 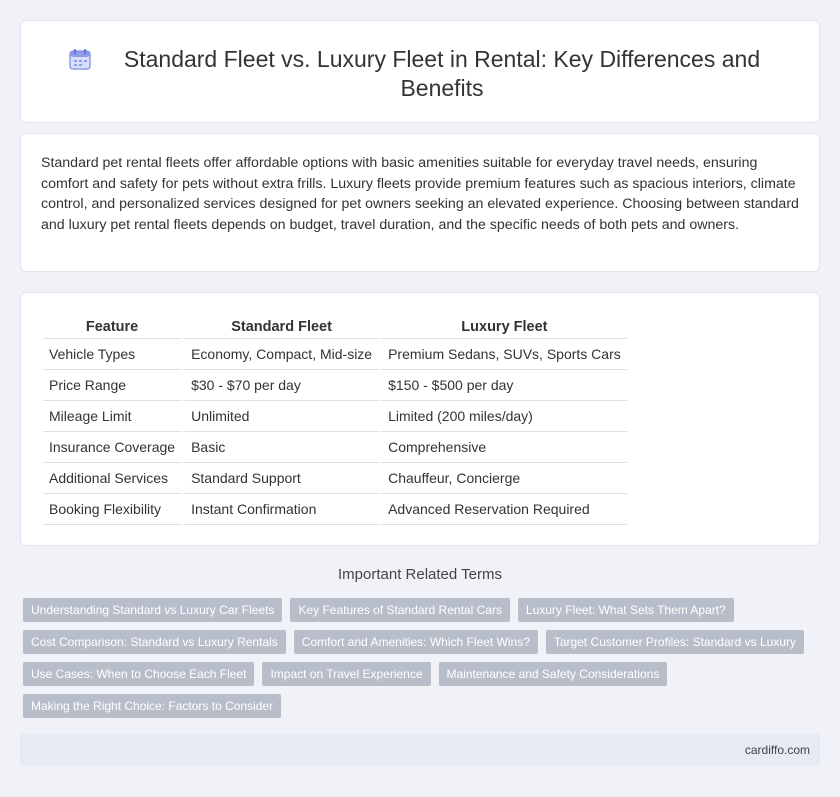 I want to click on table-cell: Basic, so click(x=280, y=447).